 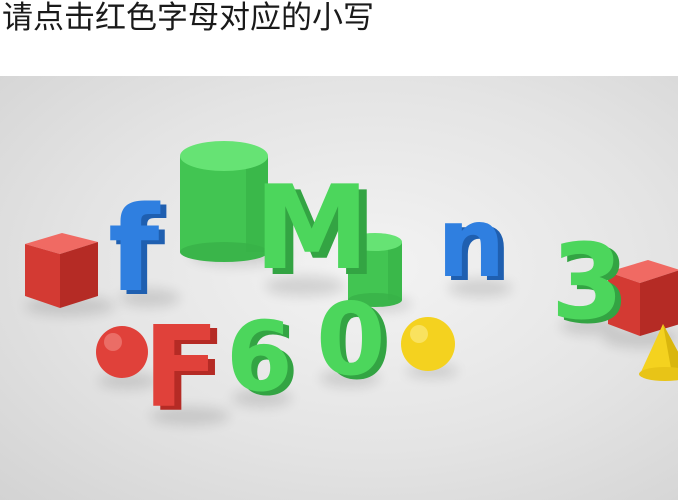 What do you see at coordinates (61, 270) in the screenshot?
I see `red-cube-left` at bounding box center [61, 270].